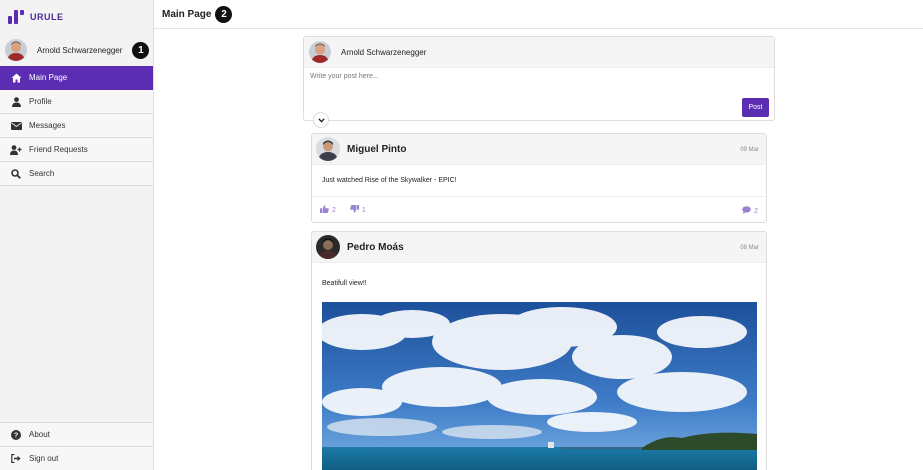  I want to click on sidebar-user: Arnold Schwarzenegger 1, so click(76, 50).